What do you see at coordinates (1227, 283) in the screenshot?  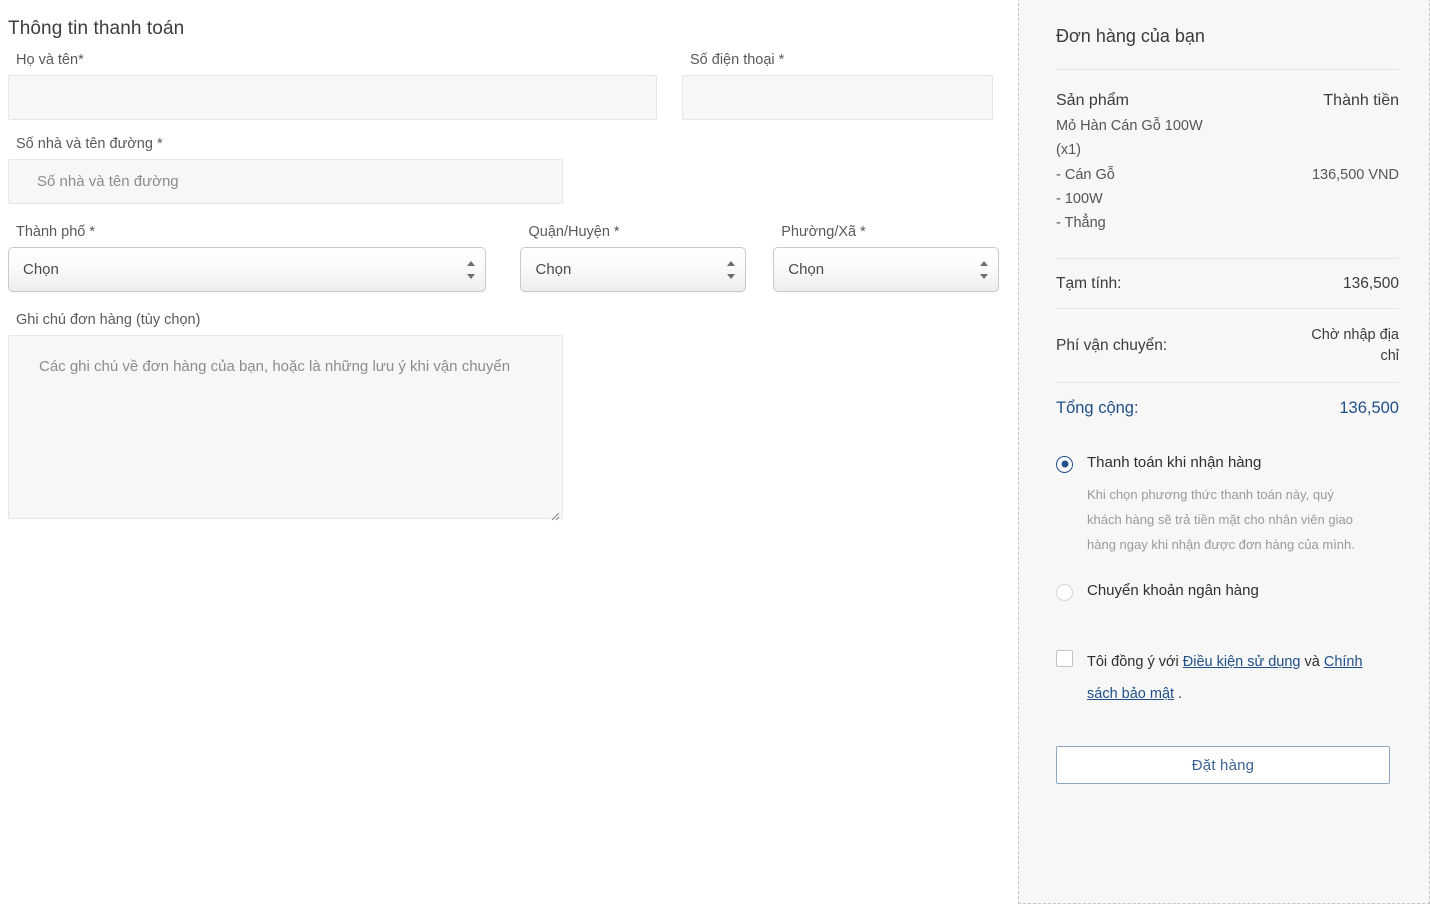 I see `subtotal-row: Tạm tính: 136,500` at bounding box center [1227, 283].